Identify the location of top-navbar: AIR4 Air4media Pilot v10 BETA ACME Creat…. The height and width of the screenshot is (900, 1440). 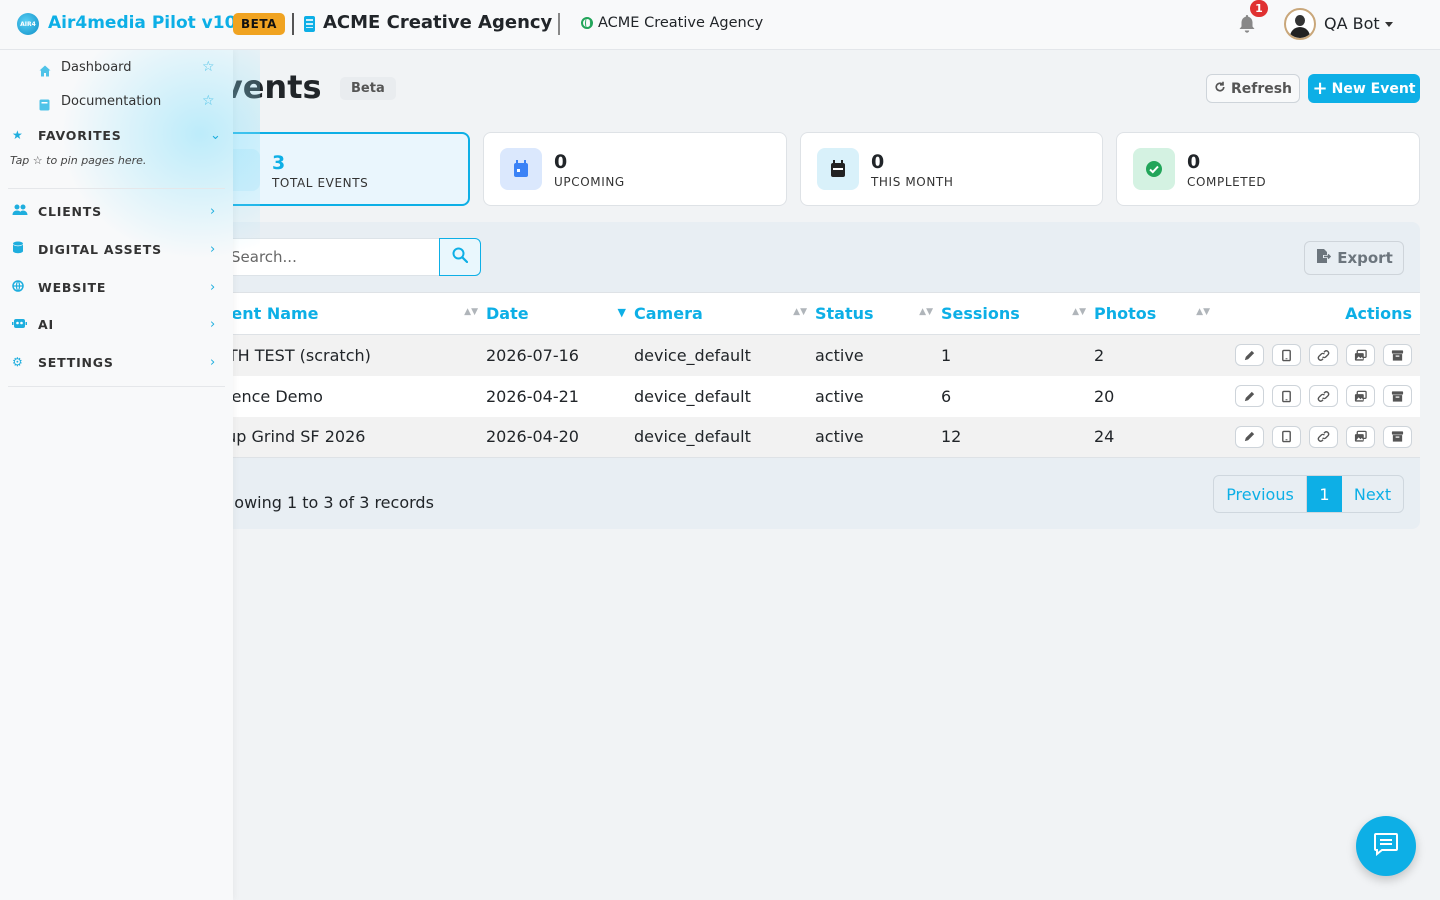
(720, 25).